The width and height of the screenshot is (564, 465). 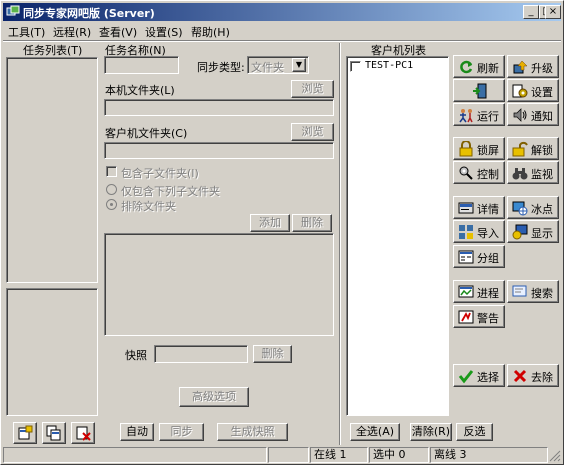 I want to click on menu-remote: 远程(R), so click(x=72, y=32).